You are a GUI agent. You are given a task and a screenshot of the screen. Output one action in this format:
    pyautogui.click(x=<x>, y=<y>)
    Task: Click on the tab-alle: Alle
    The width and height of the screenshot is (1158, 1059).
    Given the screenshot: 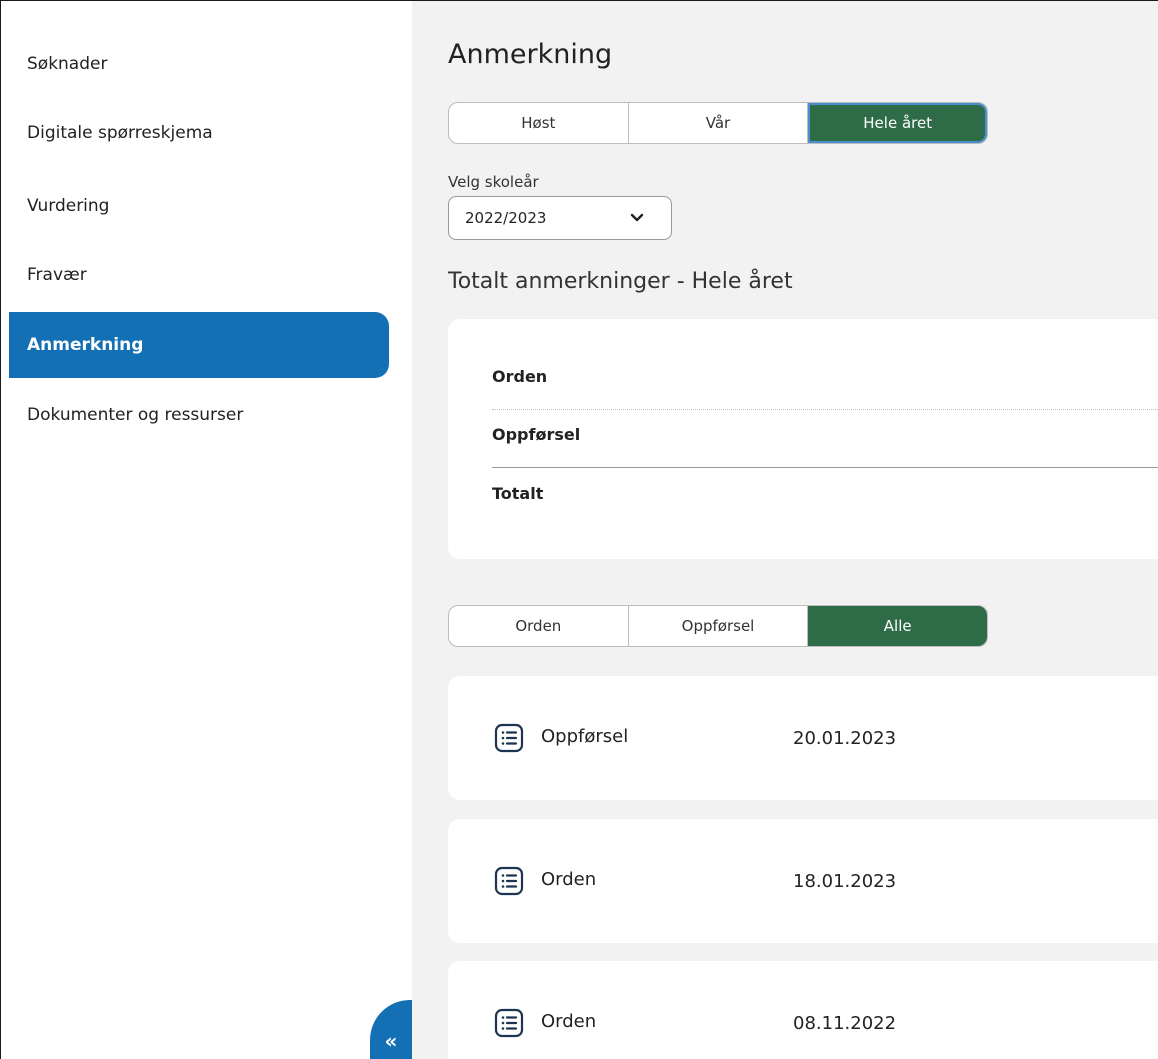 What is the action you would take?
    pyautogui.click(x=897, y=626)
    